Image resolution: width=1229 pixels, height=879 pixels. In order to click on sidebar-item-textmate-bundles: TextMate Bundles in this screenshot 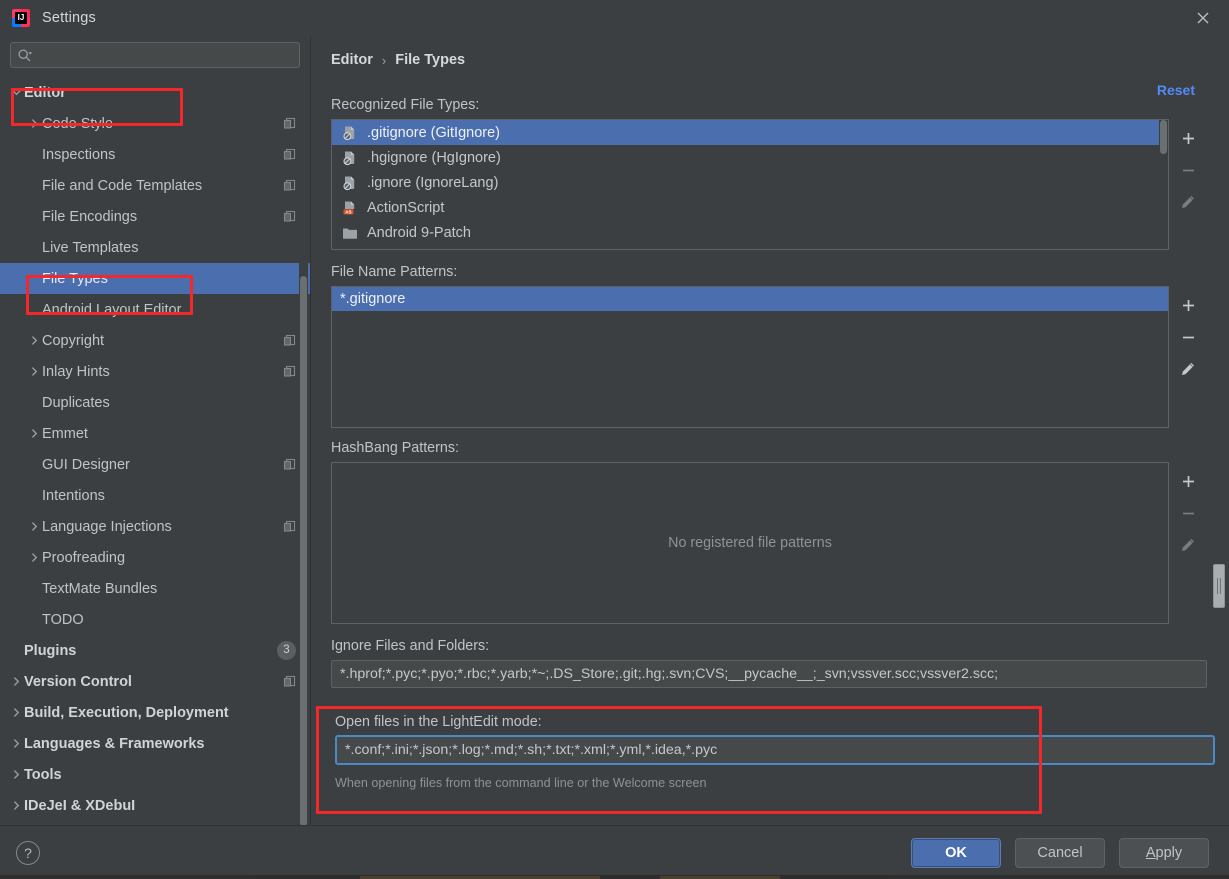, I will do `click(155, 588)`.